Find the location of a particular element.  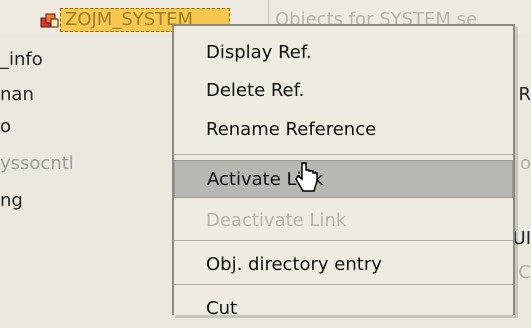

right-column-ui: UI is located at coordinates (521, 238).